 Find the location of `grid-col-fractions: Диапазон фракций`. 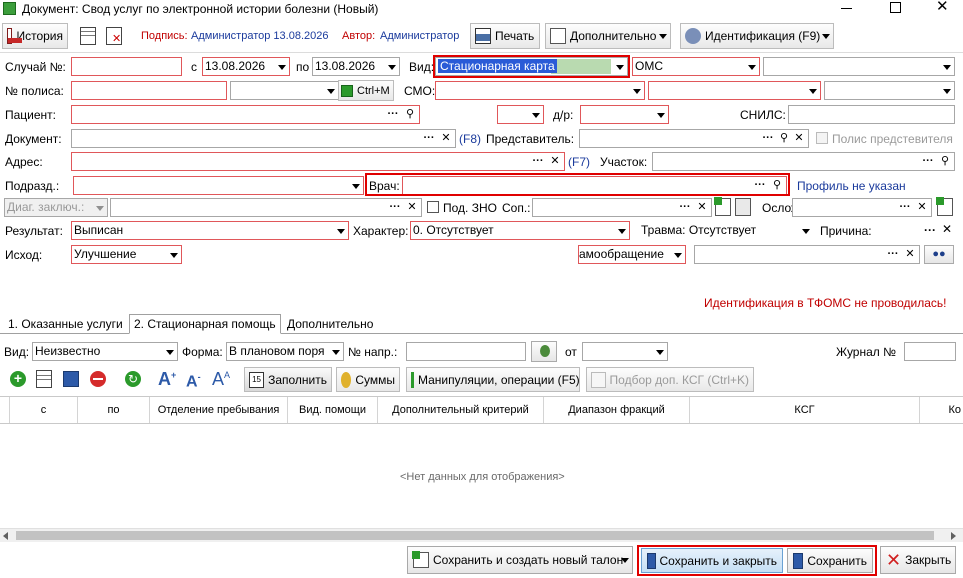

grid-col-fractions: Диапазон фракций is located at coordinates (617, 410).